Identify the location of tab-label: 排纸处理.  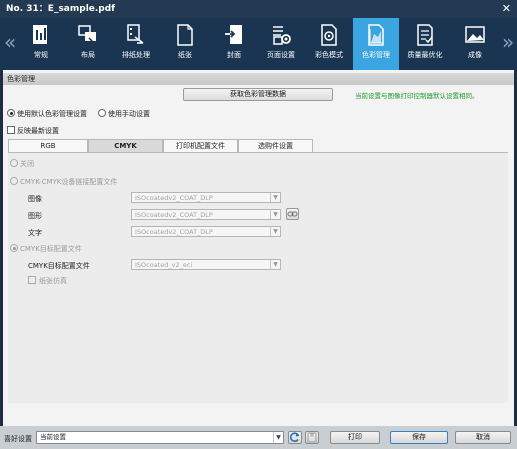
(136, 55).